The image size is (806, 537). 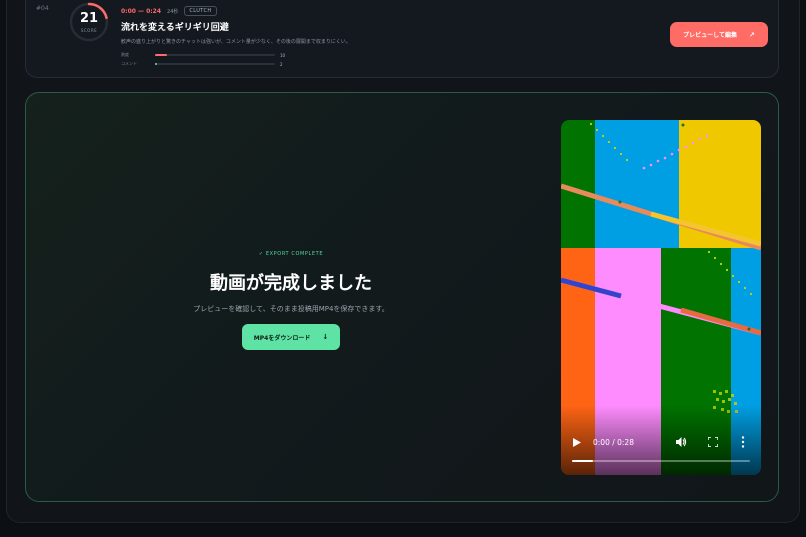 I want to click on clip-time-range: 0:00 — 0:24, so click(x=141, y=11).